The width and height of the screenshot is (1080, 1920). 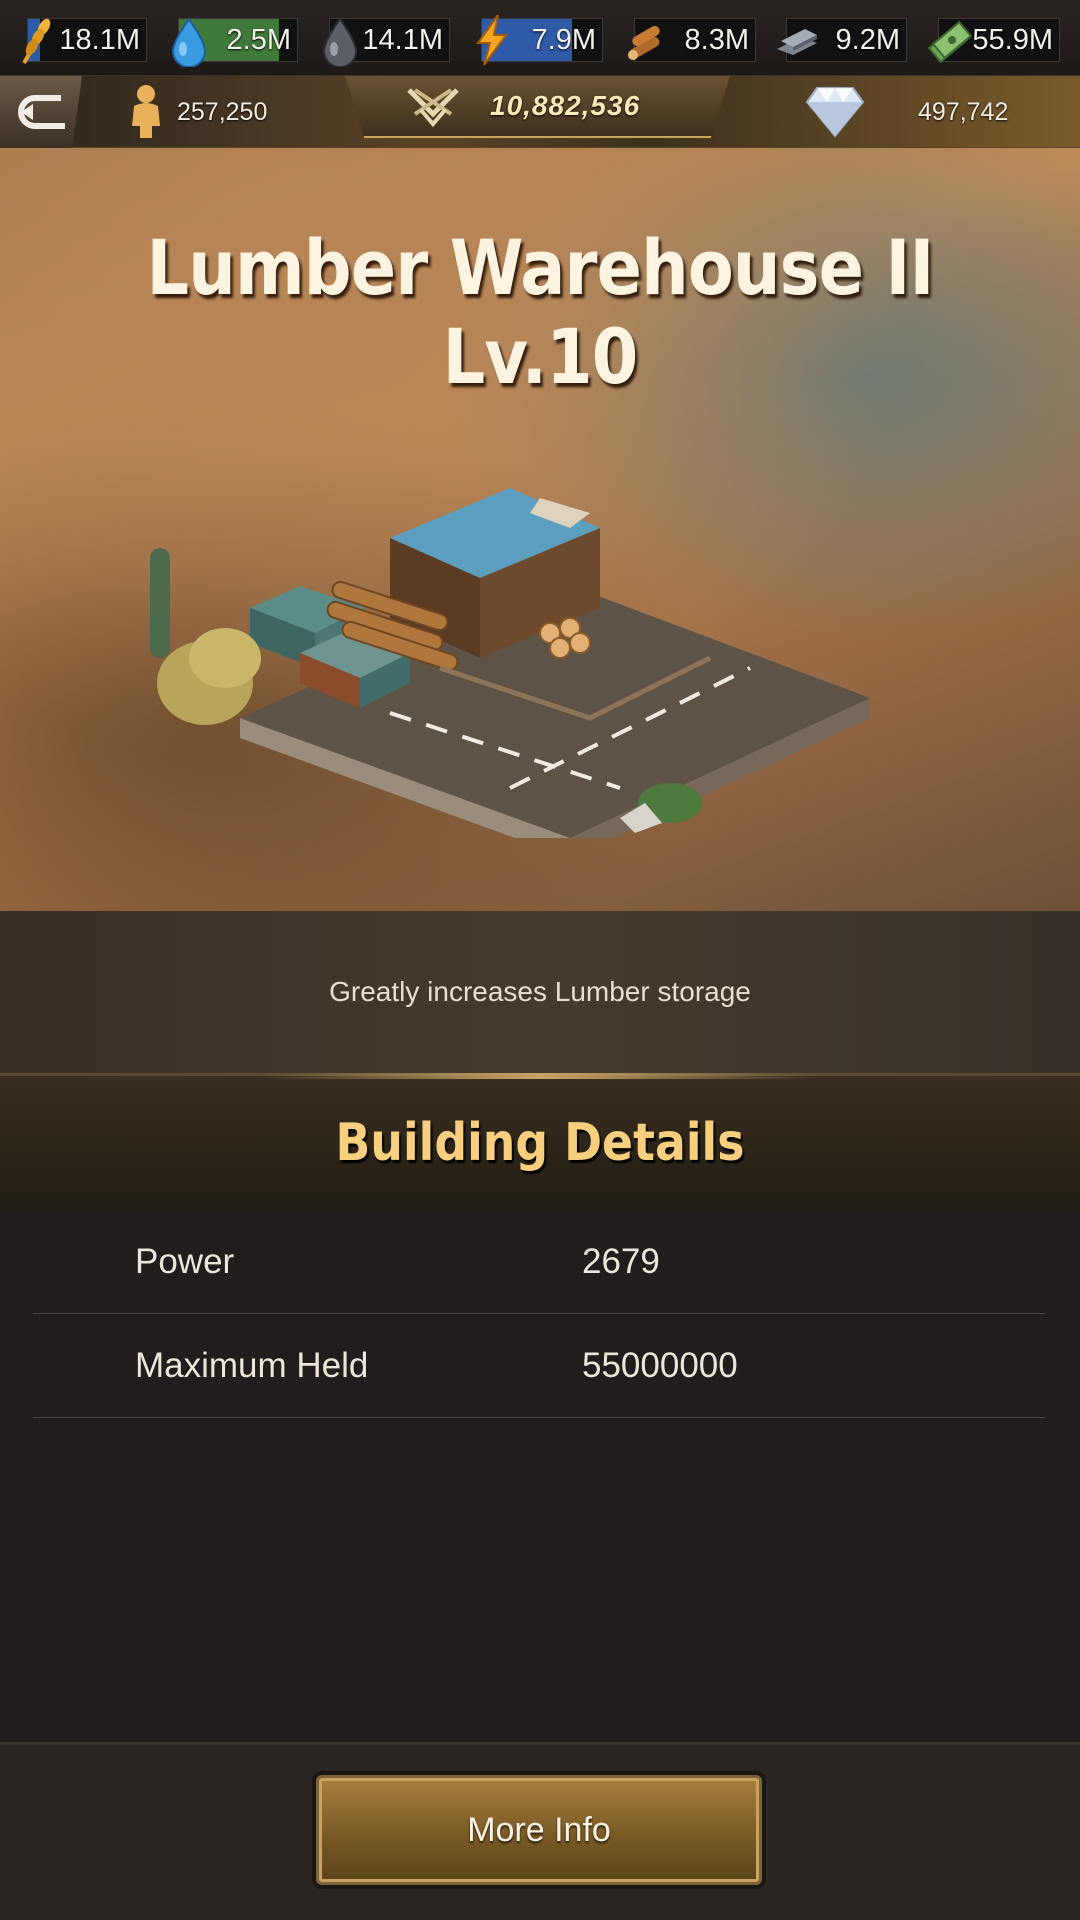 I want to click on population-icon, so click(x=146, y=111).